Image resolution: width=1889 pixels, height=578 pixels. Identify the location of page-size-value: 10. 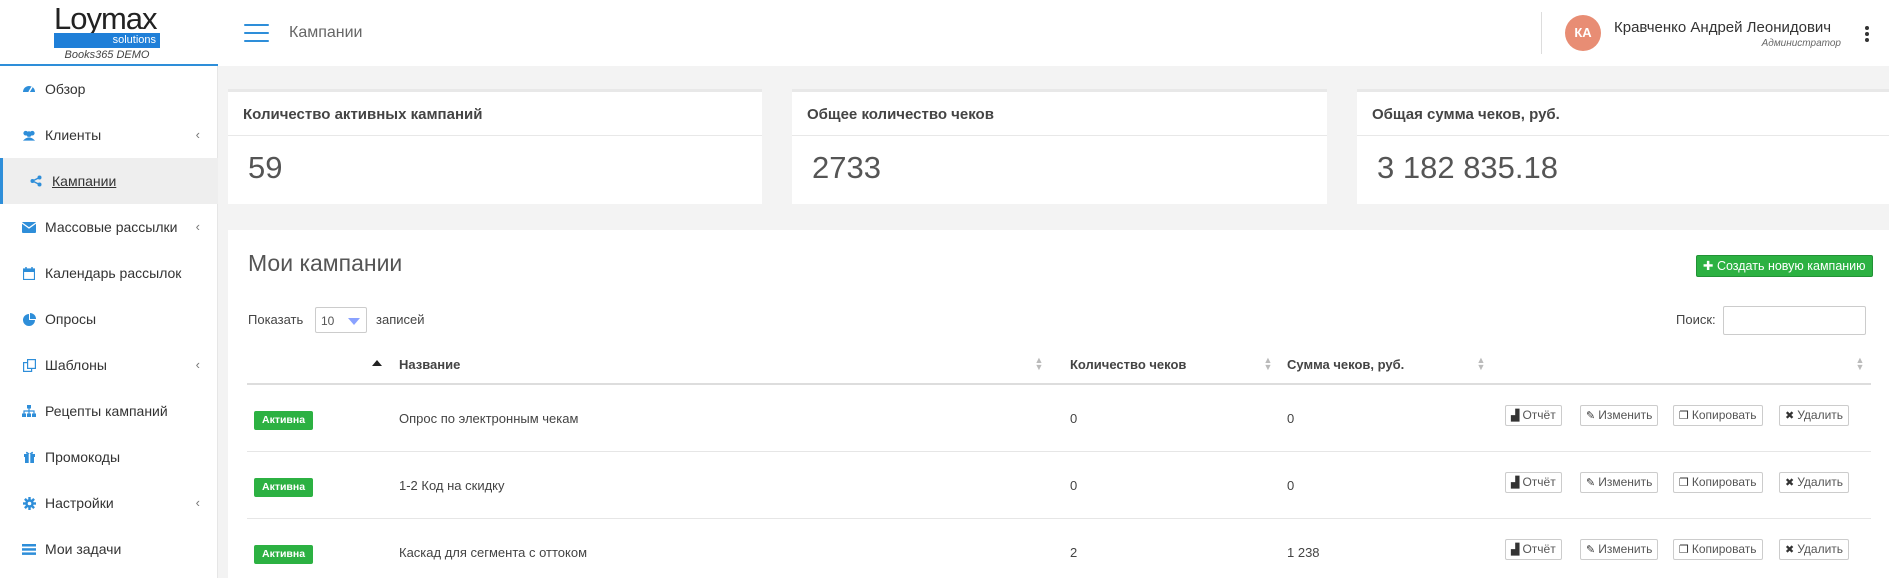
(328, 321).